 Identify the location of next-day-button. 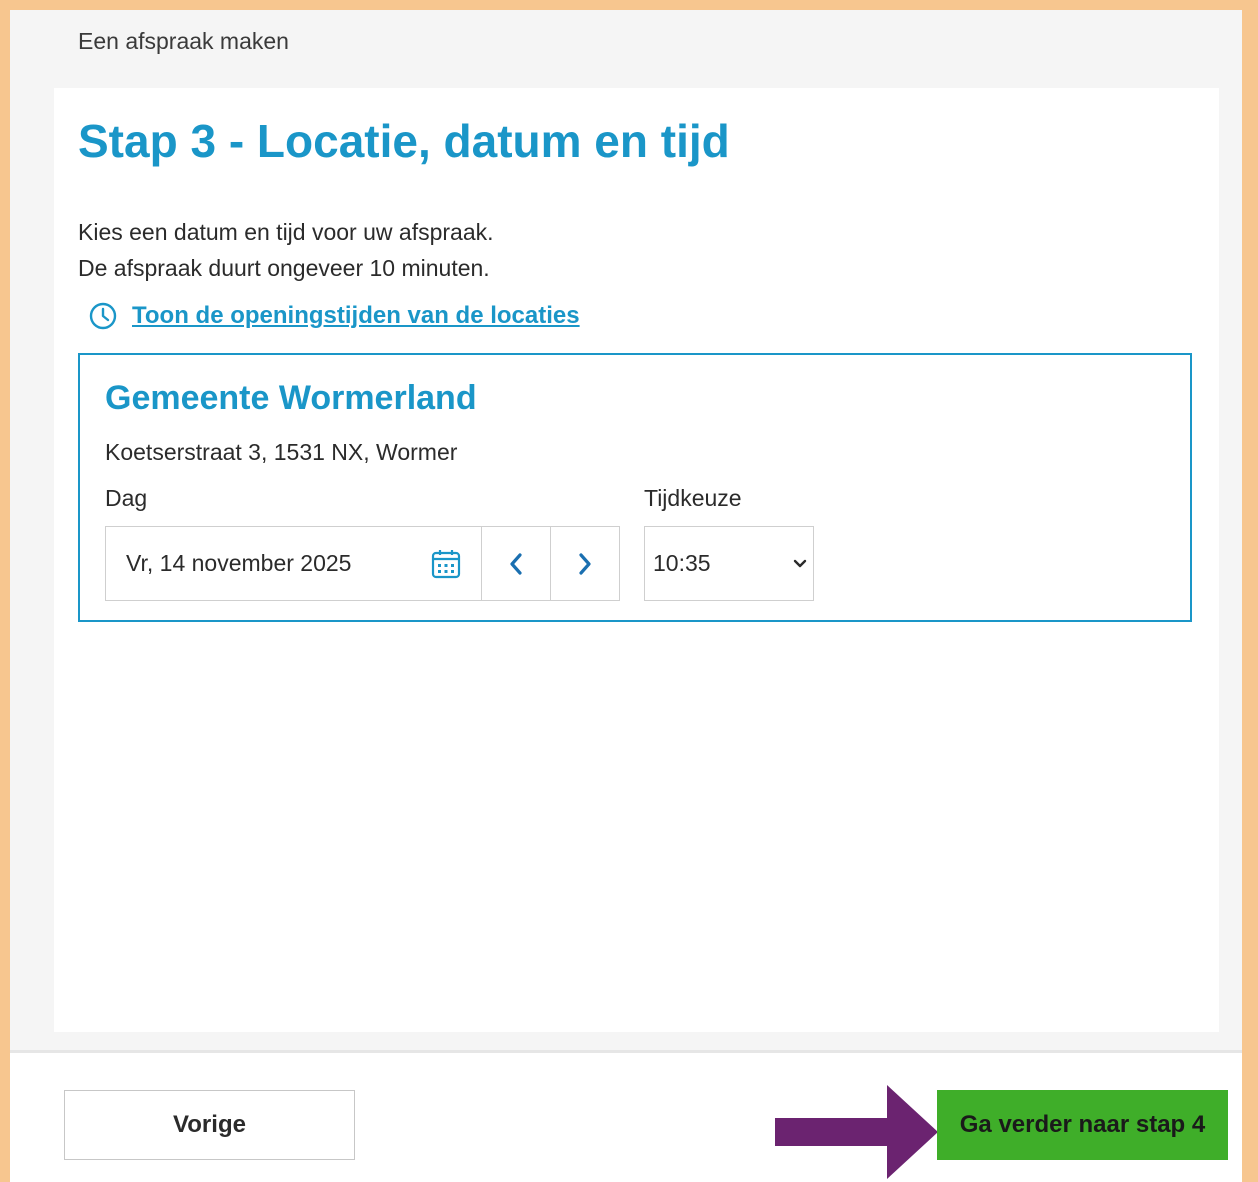
(585, 563).